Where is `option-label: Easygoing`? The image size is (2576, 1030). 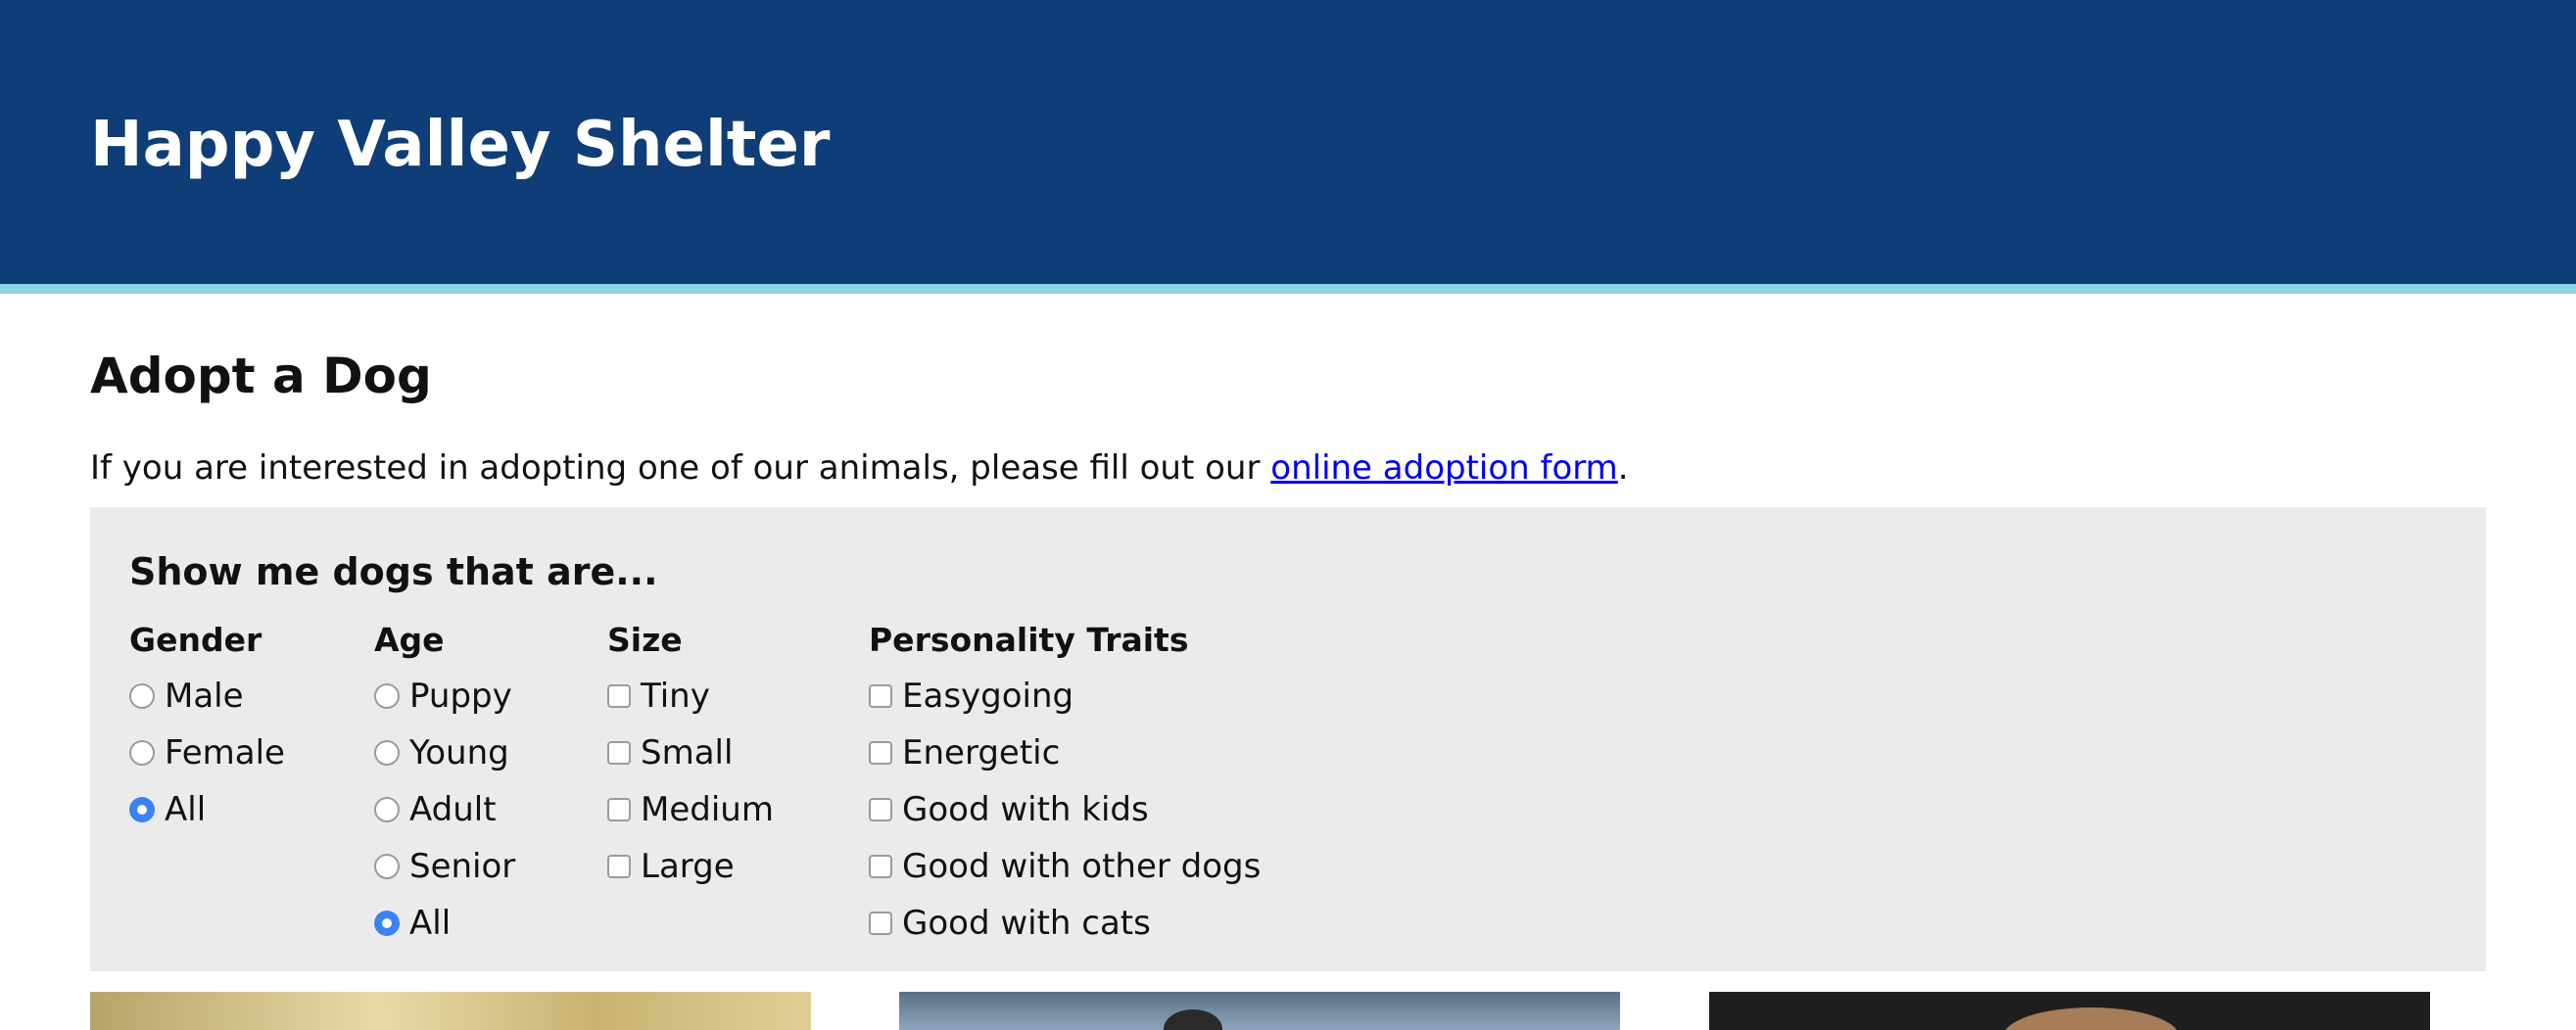 option-label: Easygoing is located at coordinates (988, 696).